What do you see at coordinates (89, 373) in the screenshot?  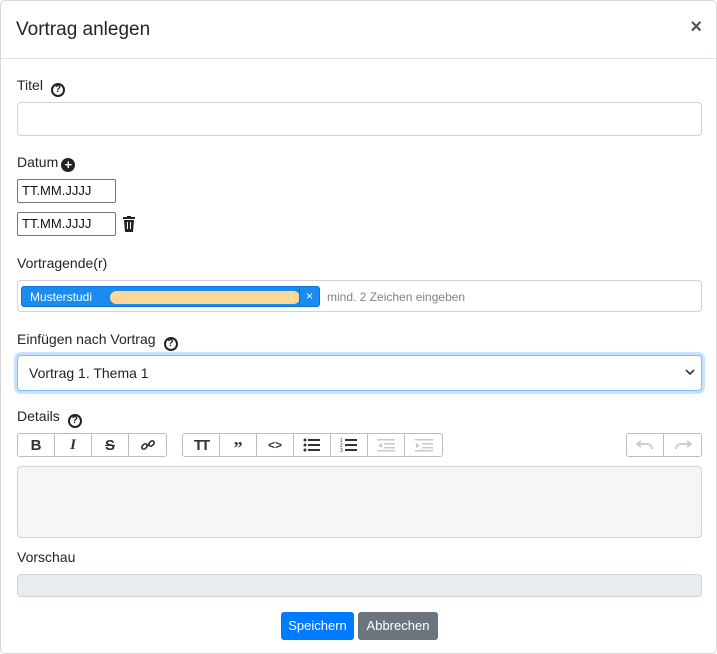 I see `insert-after-value: Vortrag 1. Thema 1` at bounding box center [89, 373].